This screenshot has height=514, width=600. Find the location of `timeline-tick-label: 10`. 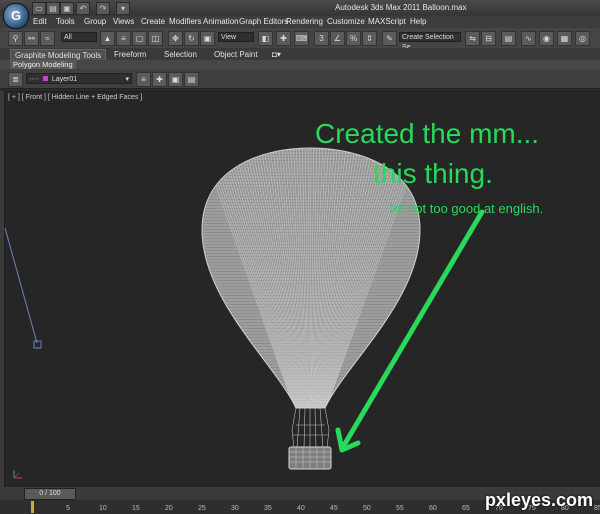

timeline-tick-label: 10 is located at coordinates (103, 508).